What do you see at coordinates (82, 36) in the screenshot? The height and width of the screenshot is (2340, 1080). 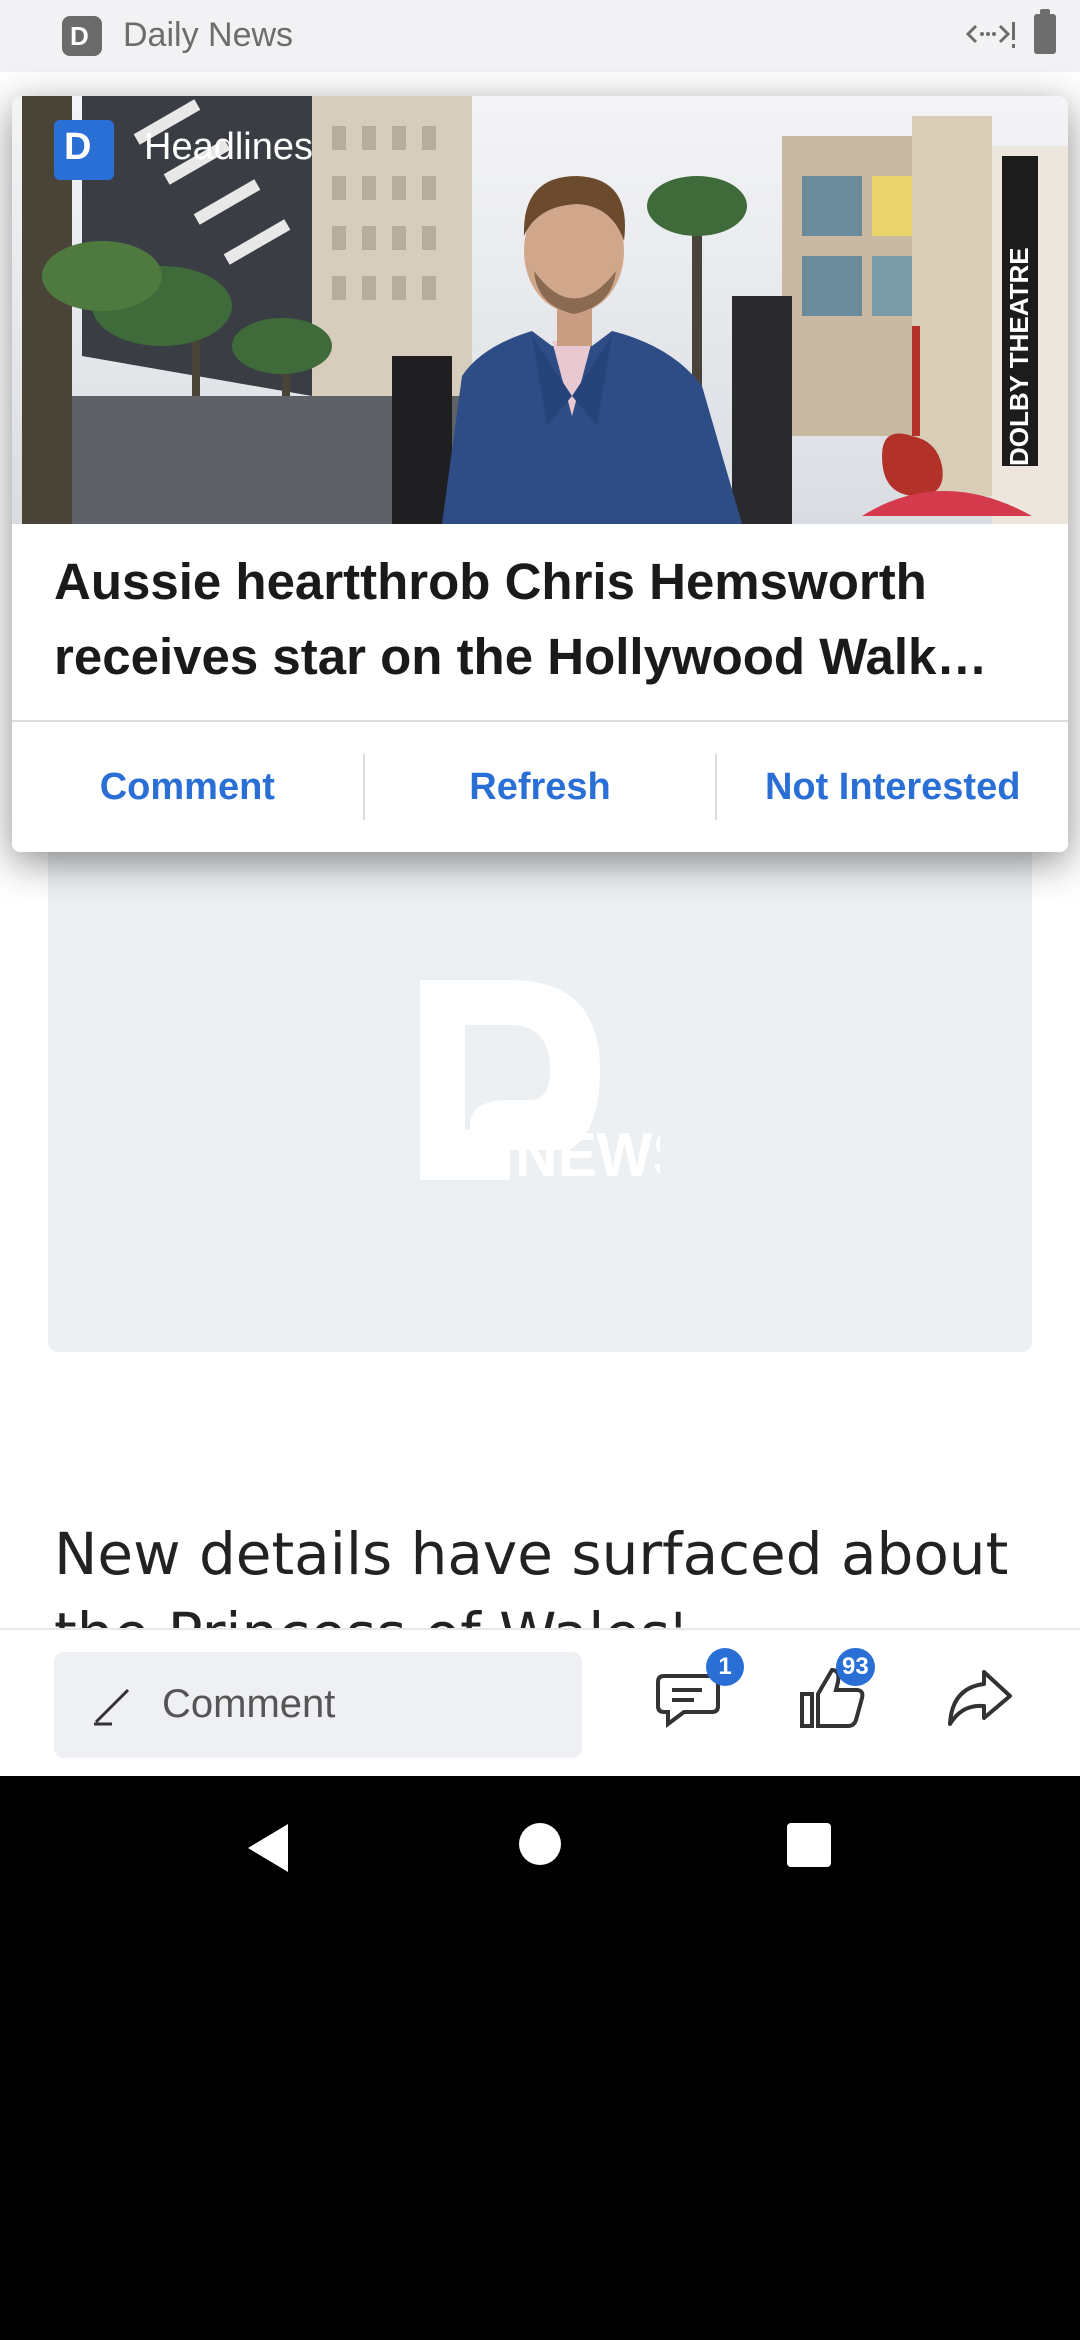 I see `daily-news-app-icon: D` at bounding box center [82, 36].